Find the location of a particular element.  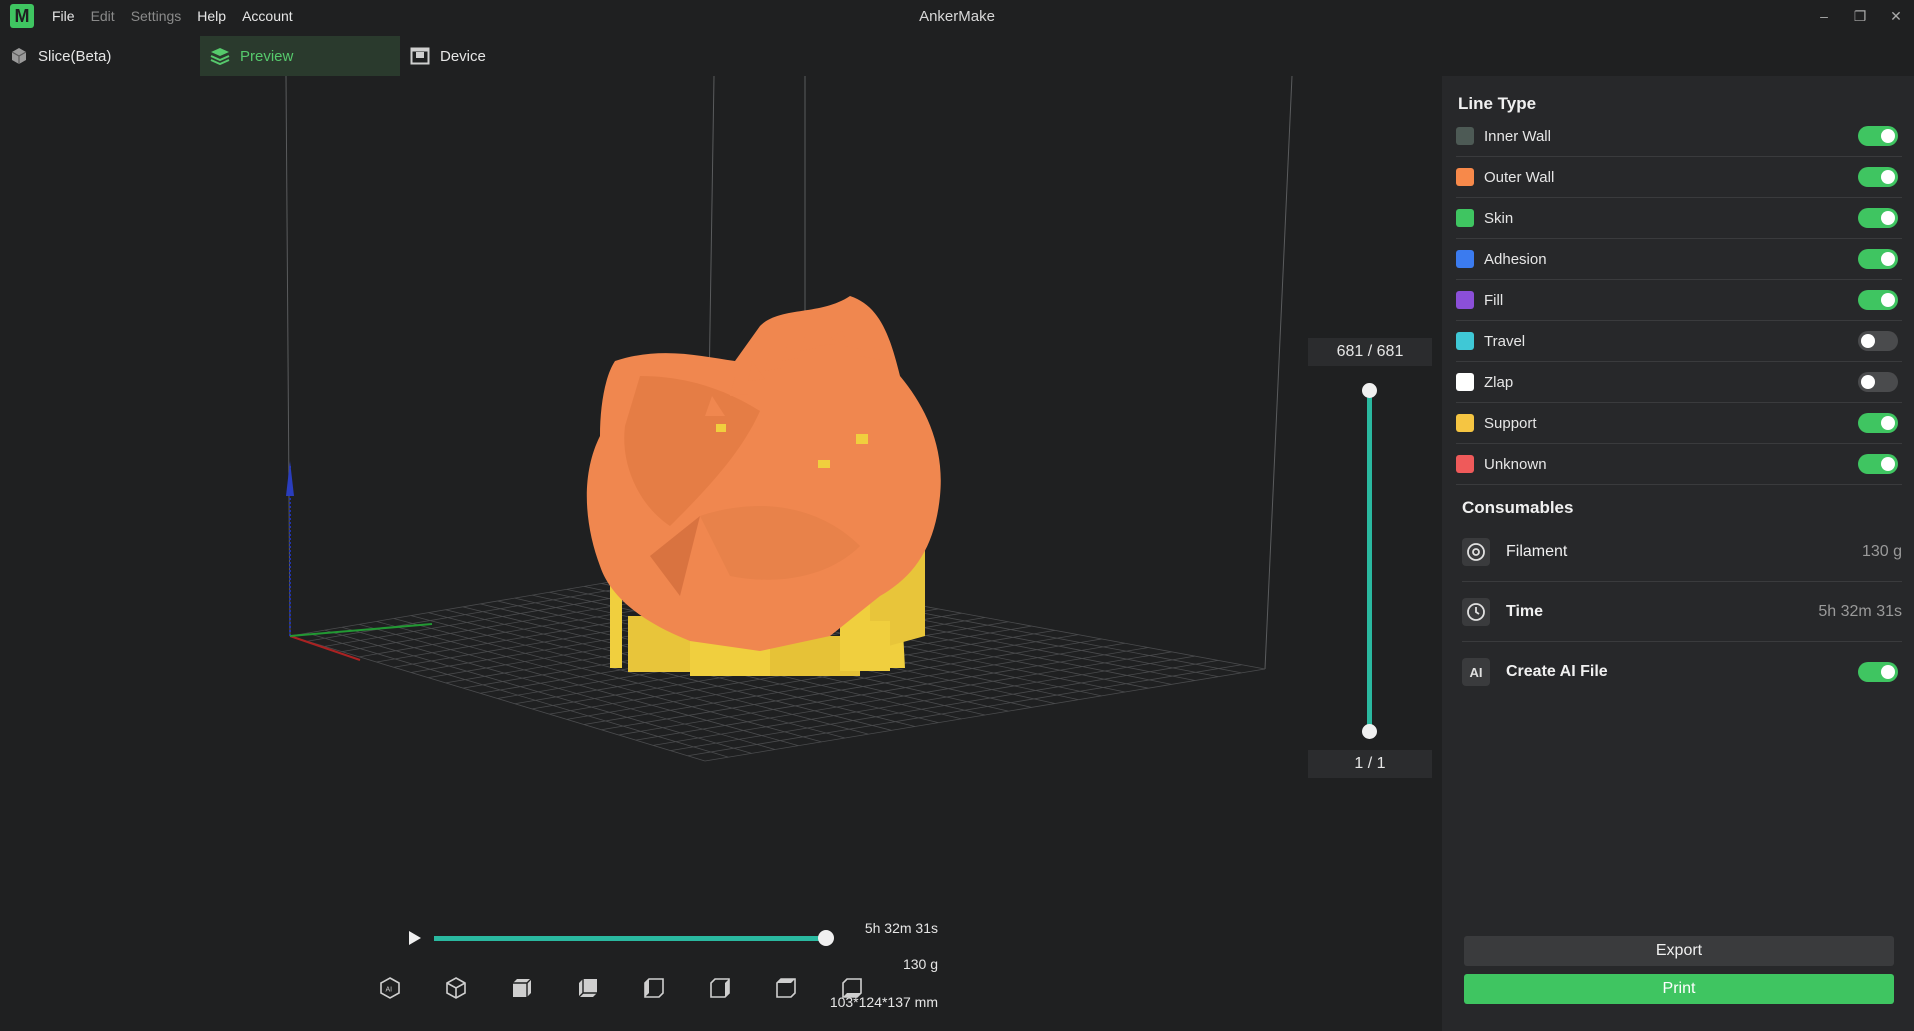

filament-icon is located at coordinates (1476, 551).